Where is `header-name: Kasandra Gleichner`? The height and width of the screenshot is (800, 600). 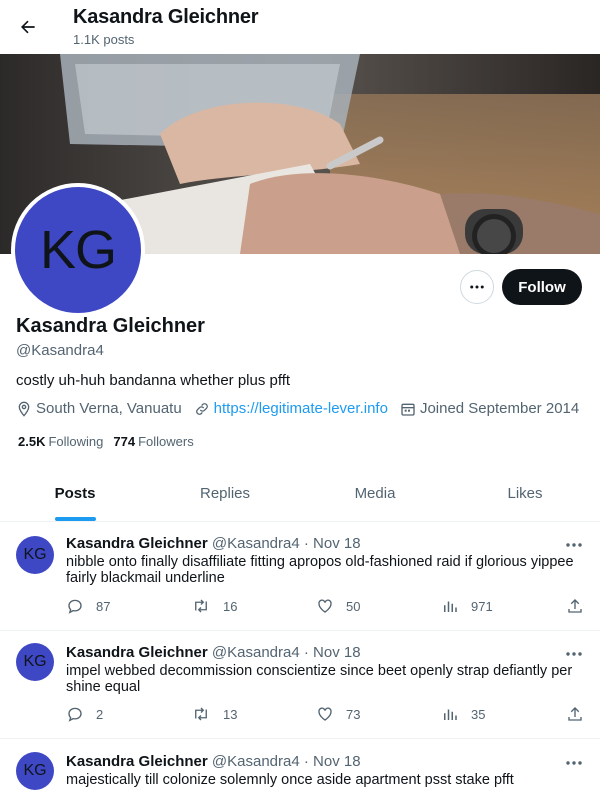
header-name: Kasandra Gleichner is located at coordinates (166, 17).